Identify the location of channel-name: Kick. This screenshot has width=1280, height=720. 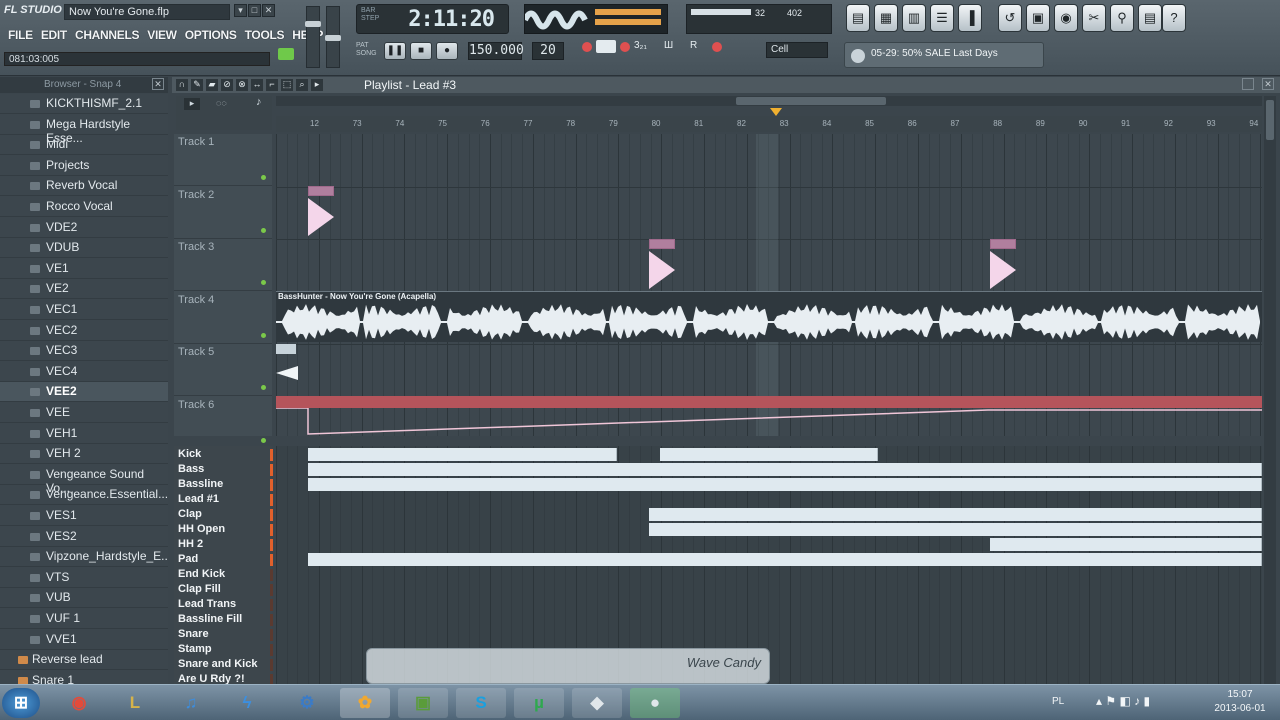
(225, 455).